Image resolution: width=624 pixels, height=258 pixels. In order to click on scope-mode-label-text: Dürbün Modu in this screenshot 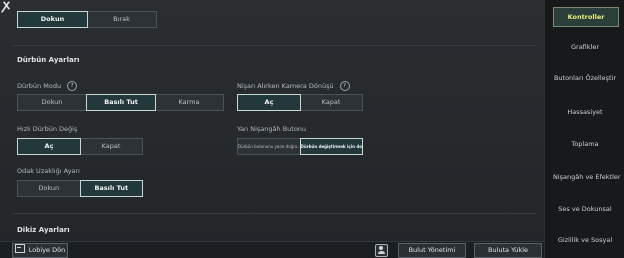, I will do `click(39, 86)`.